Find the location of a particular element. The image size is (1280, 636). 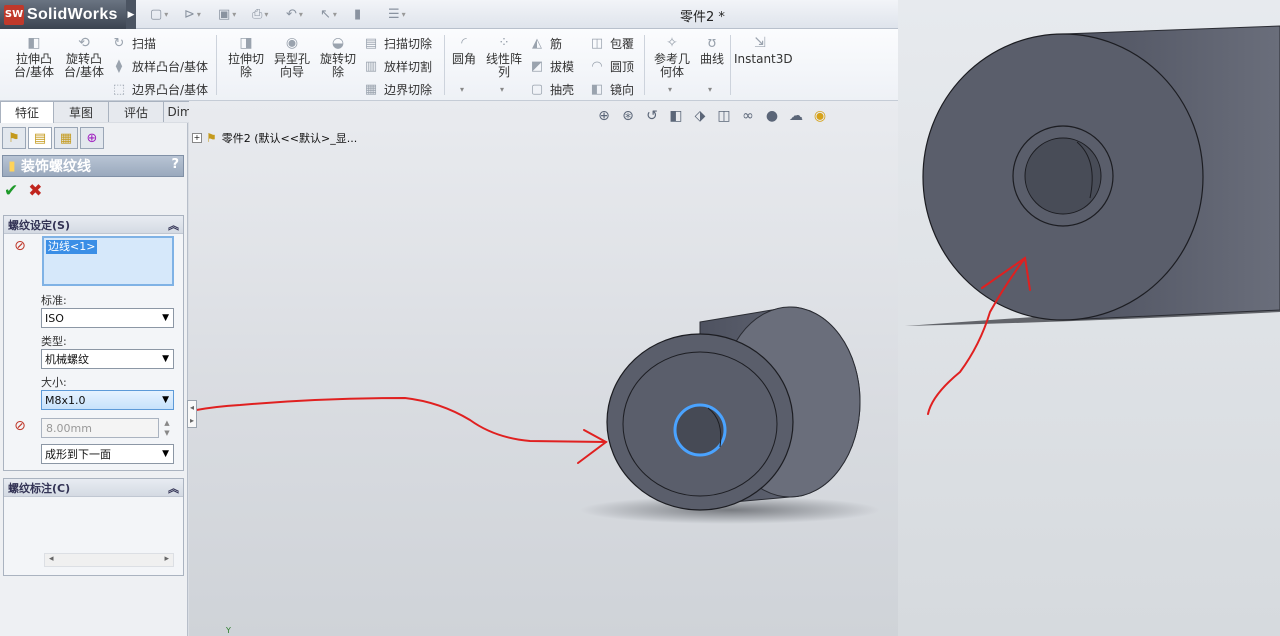

type-label: 类型: is located at coordinates (54, 341).